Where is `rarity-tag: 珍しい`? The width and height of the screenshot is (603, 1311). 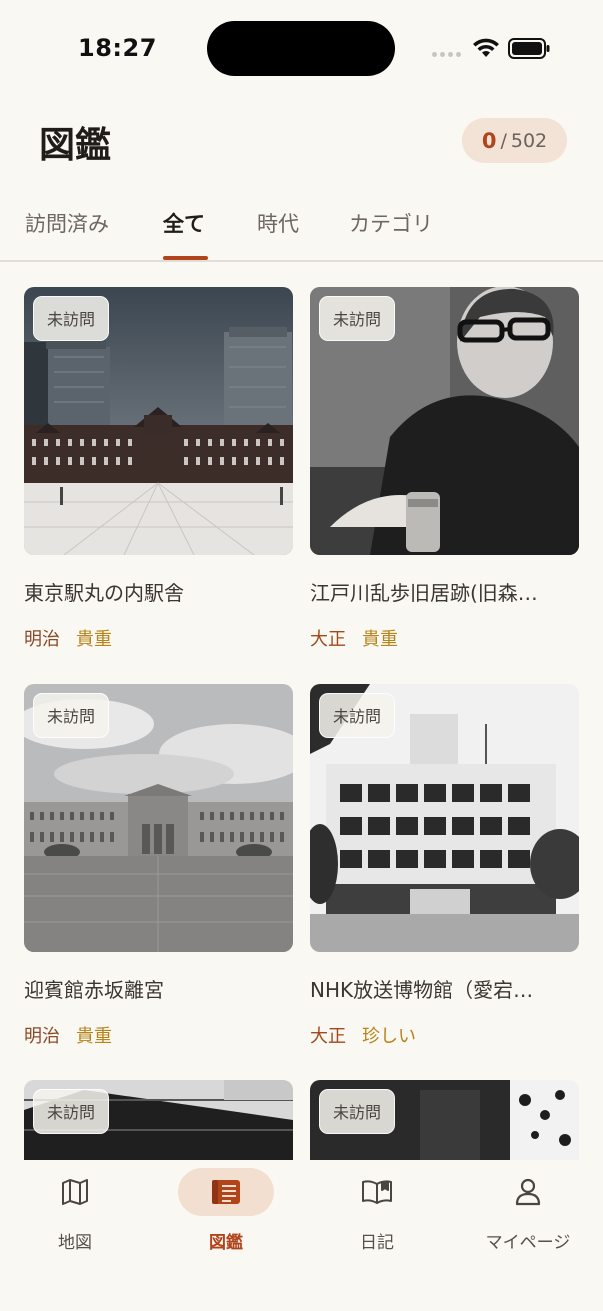 rarity-tag: 珍しい is located at coordinates (389, 1036).